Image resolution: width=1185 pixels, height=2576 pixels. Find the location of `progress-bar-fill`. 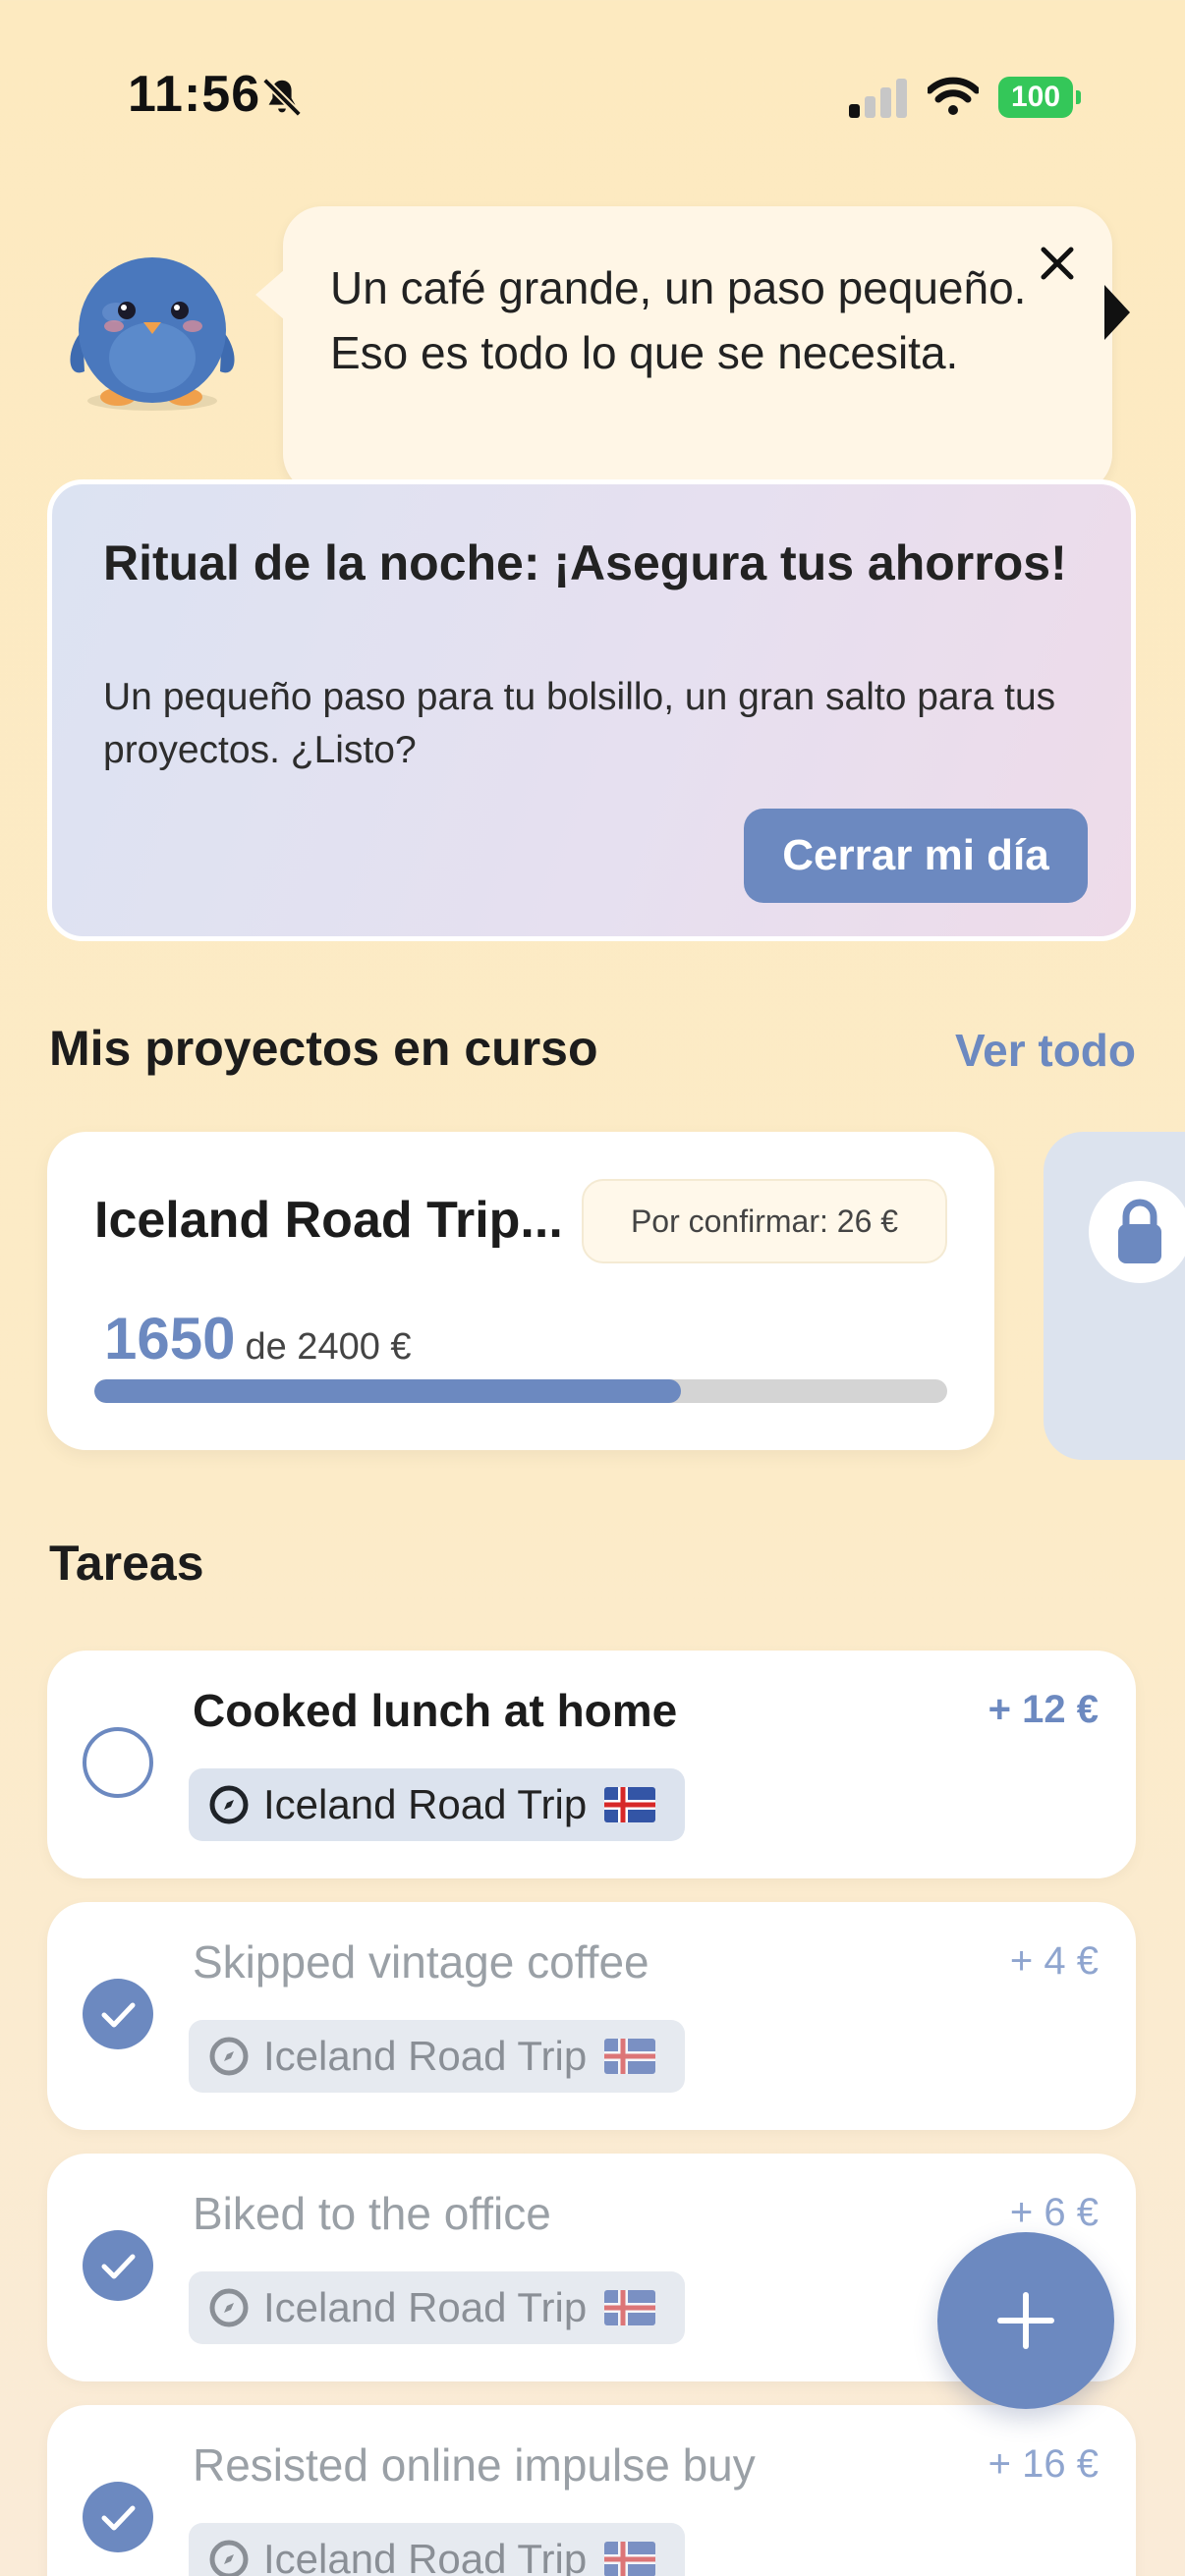

progress-bar-fill is located at coordinates (387, 1391).